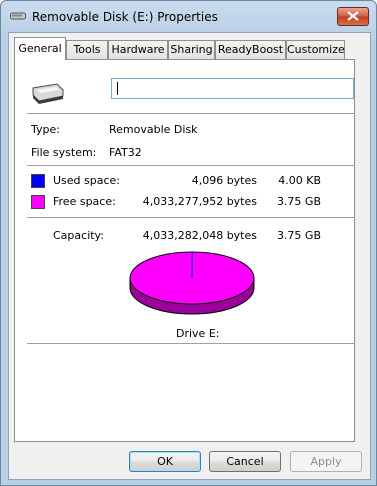  I want to click on apply-button: Apply, so click(326, 461).